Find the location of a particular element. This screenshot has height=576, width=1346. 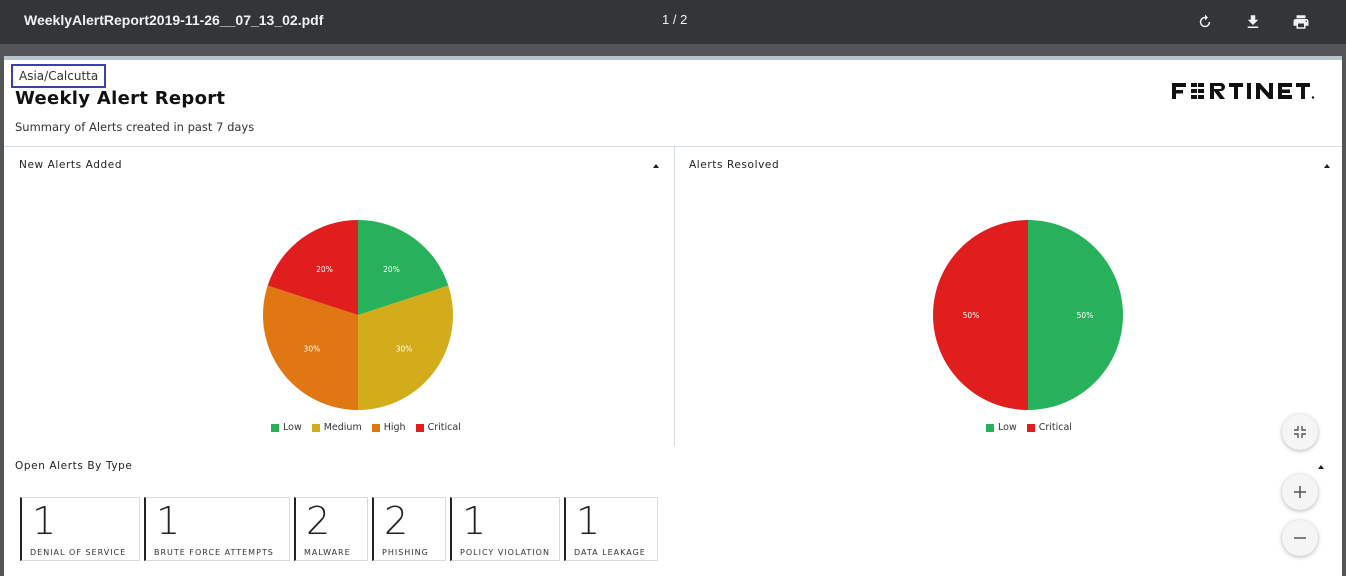

alert-type-label: POLICY VIOLATION is located at coordinates (505, 552).